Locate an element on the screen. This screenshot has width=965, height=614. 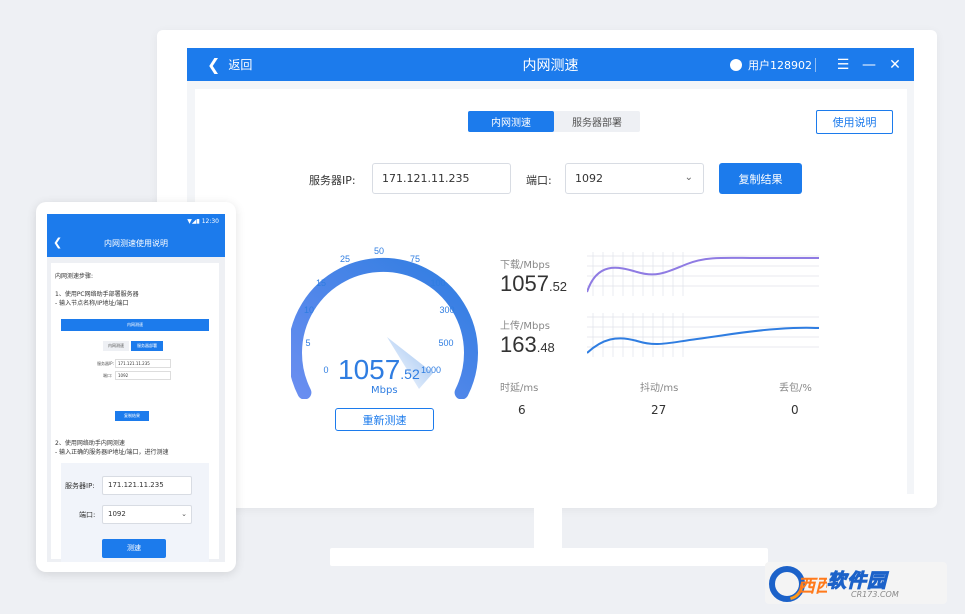
mini-label: 服务器IP: is located at coordinates (105, 363).